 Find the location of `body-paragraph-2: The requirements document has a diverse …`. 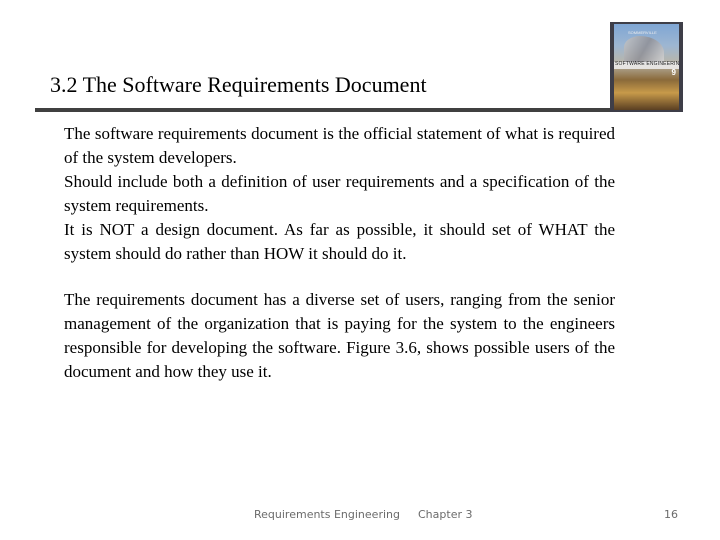

body-paragraph-2: The requirements document has a diverse … is located at coordinates (339, 336).